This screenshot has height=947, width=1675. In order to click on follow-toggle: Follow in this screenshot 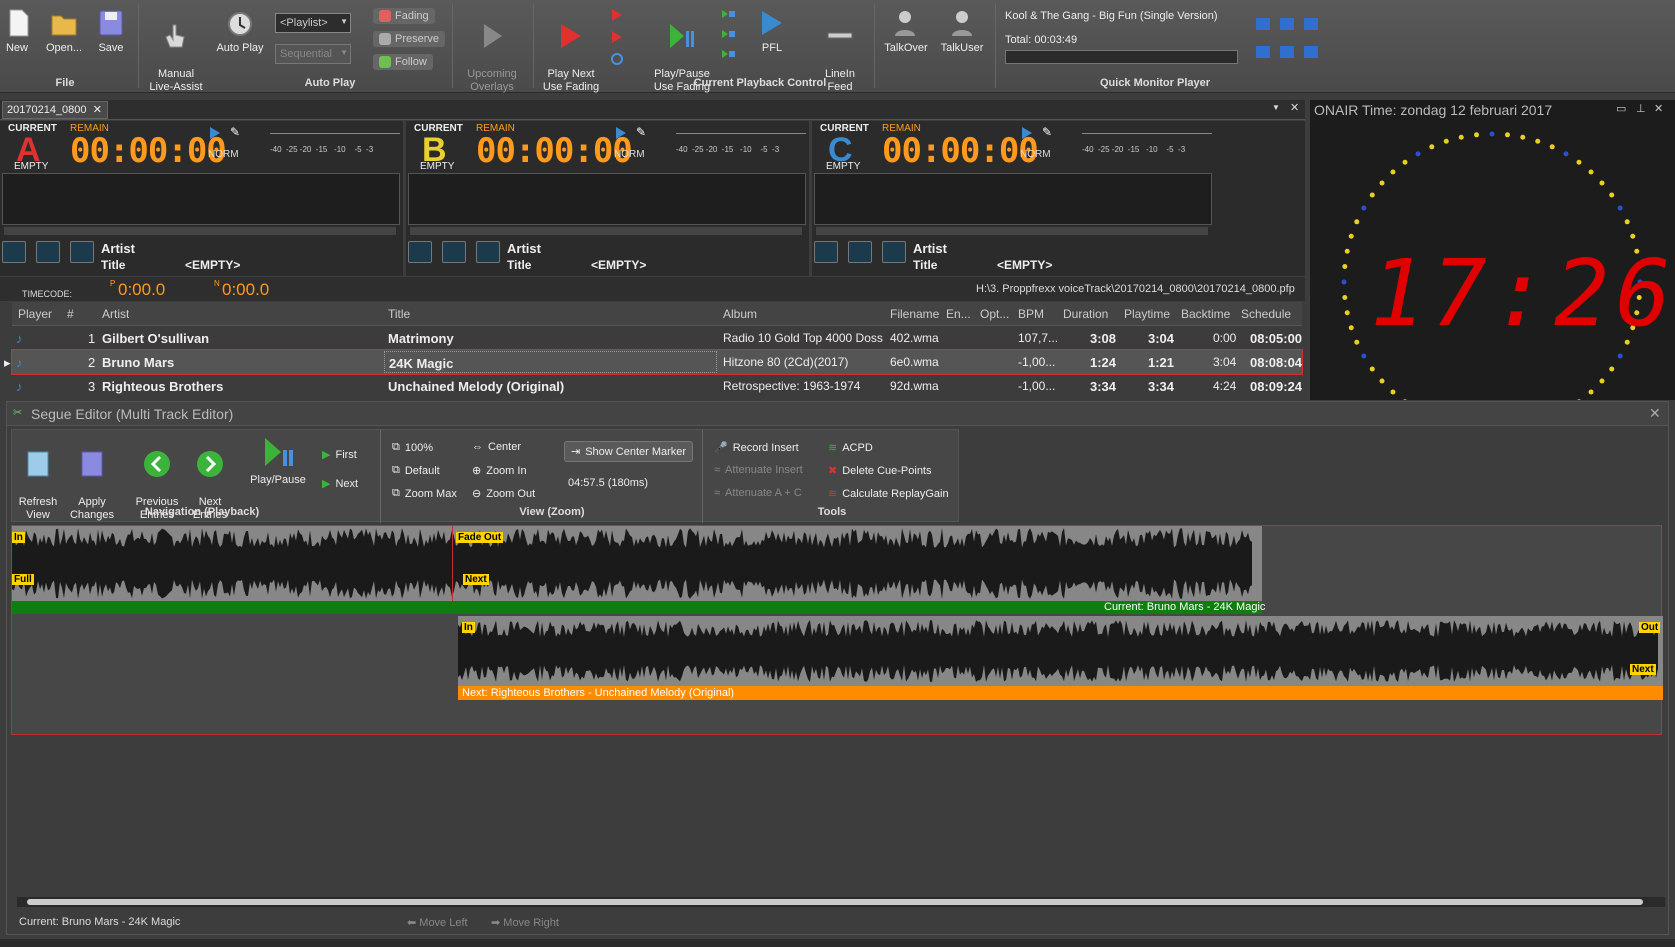, I will do `click(403, 62)`.